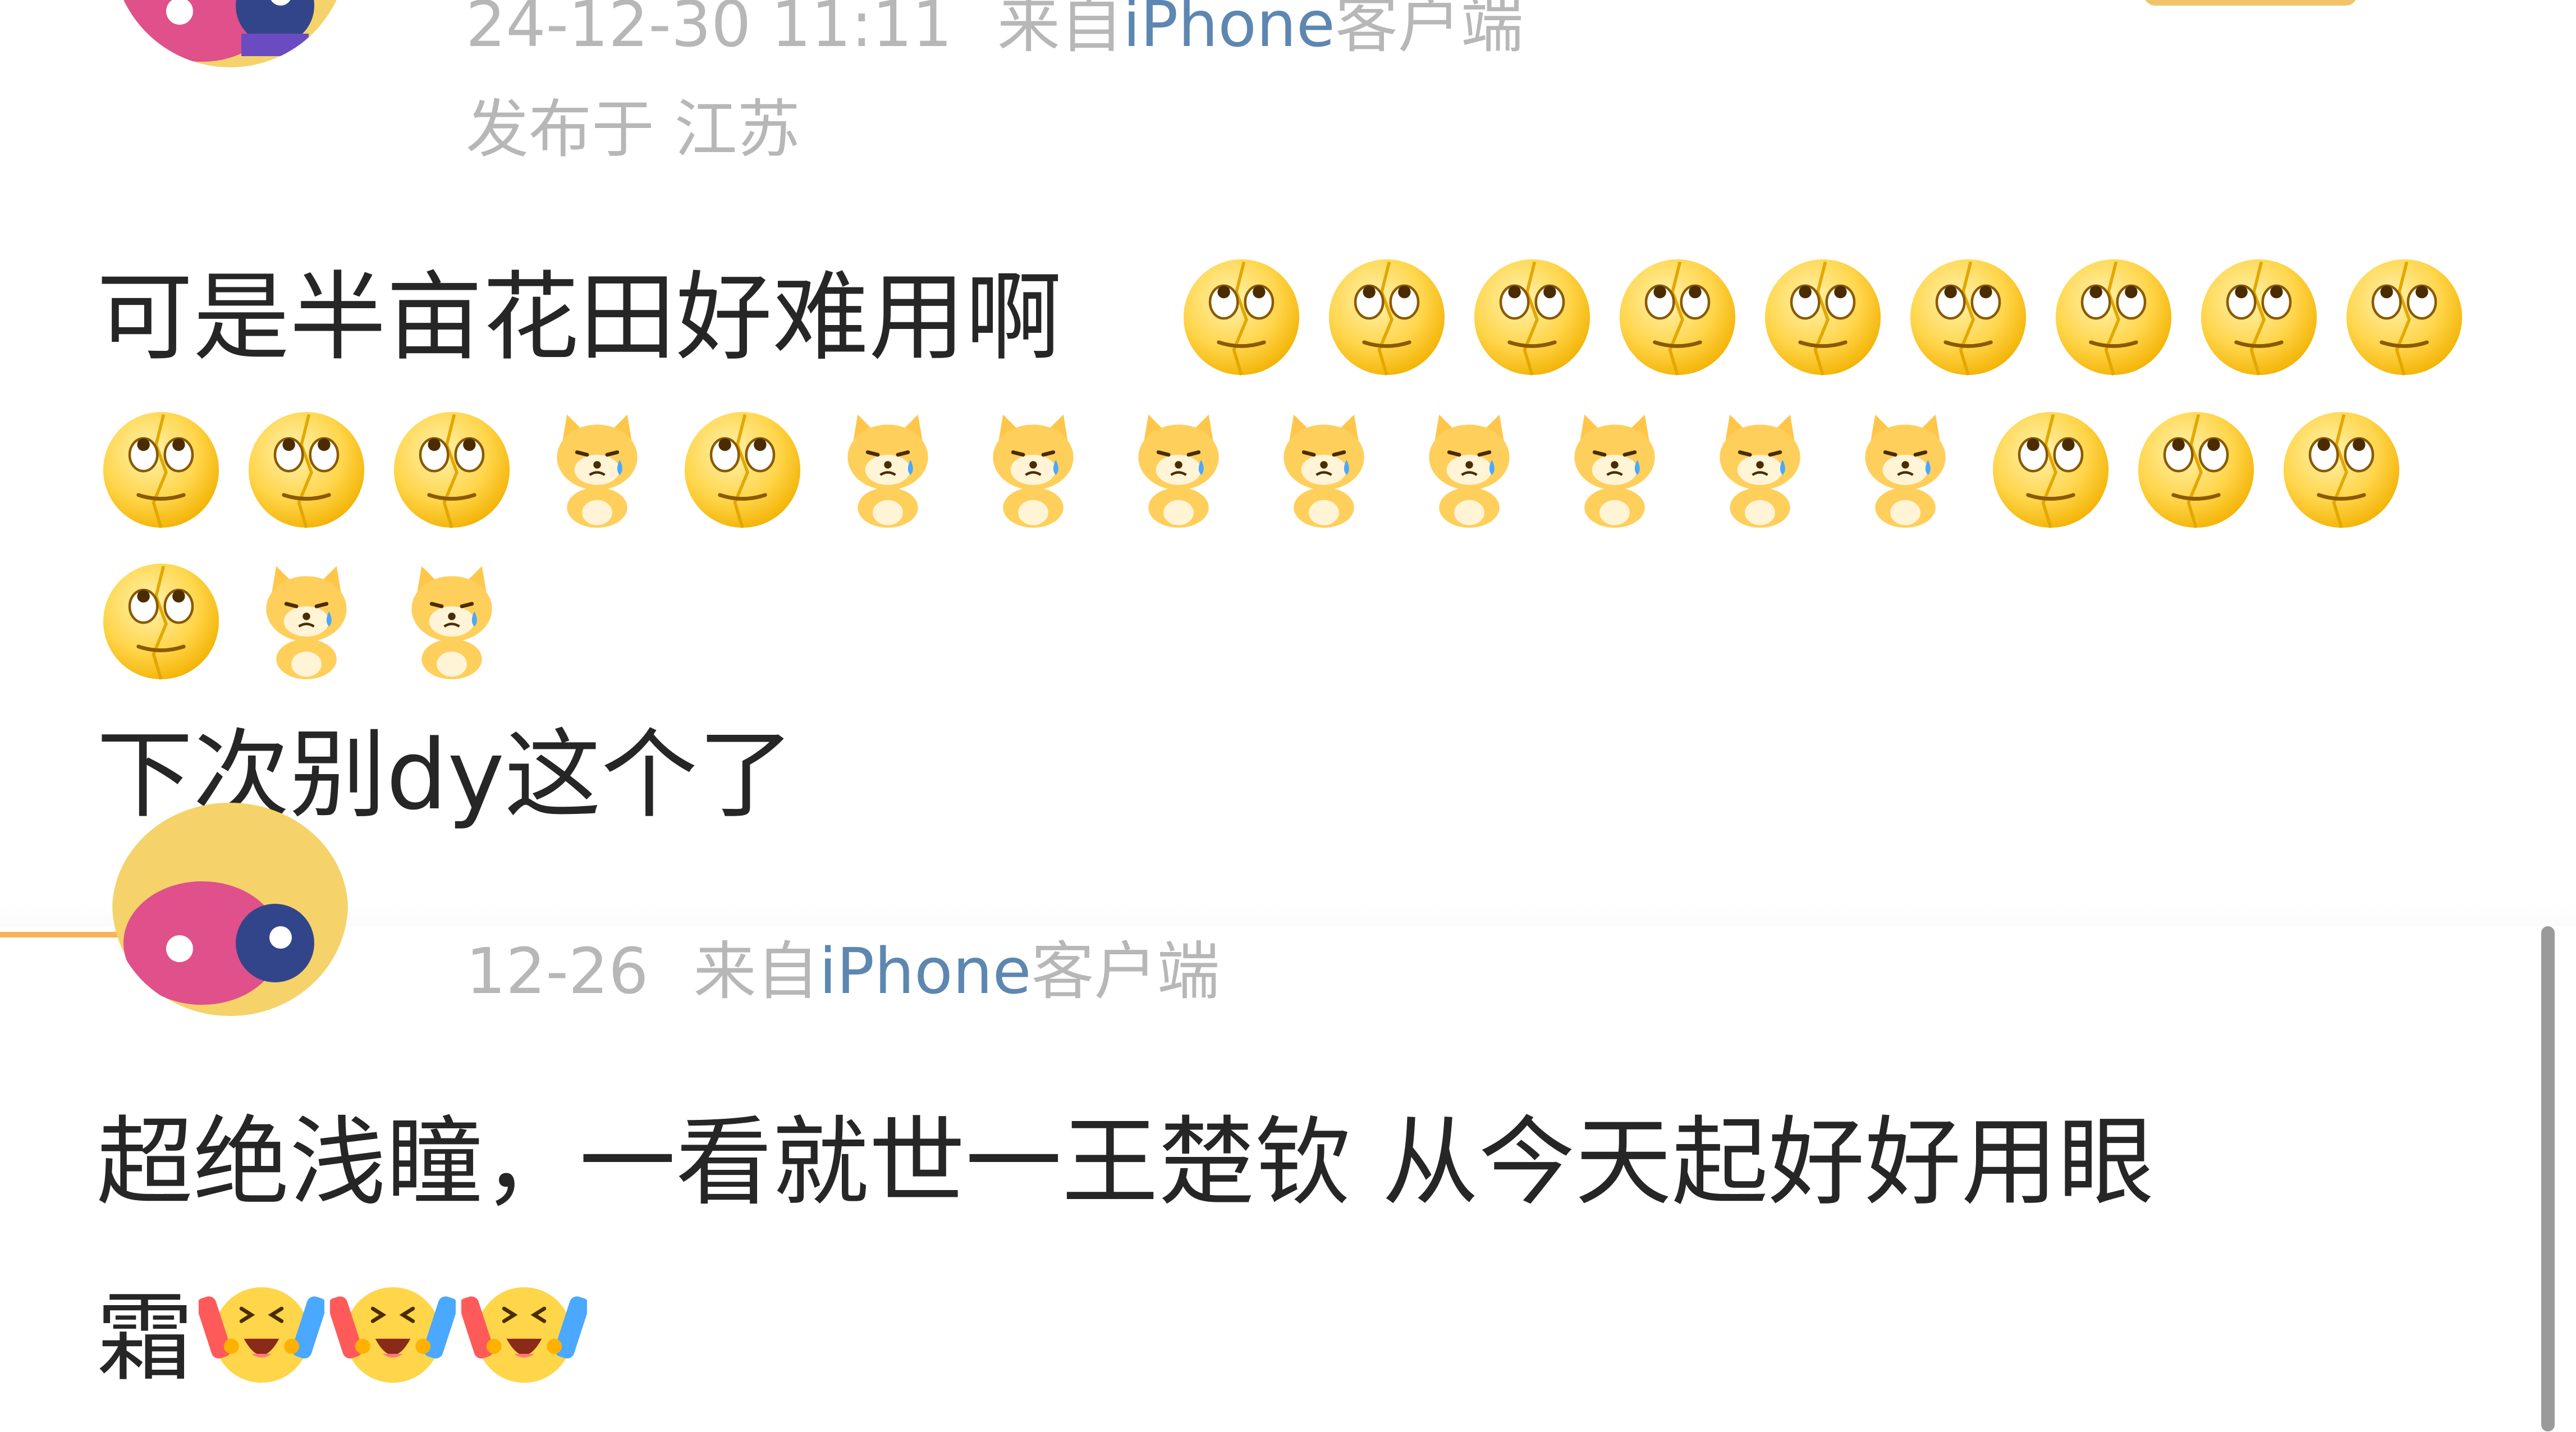  Describe the element at coordinates (633, 129) in the screenshot. I see `comment-location: 发布于 江苏` at that location.